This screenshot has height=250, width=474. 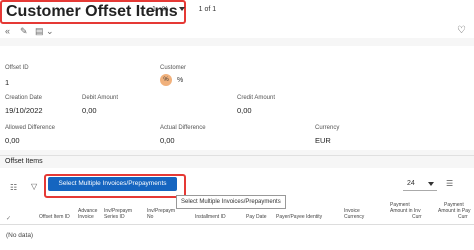 What do you see at coordinates (34, 186) in the screenshot?
I see `filter-icon: ▽` at bounding box center [34, 186].